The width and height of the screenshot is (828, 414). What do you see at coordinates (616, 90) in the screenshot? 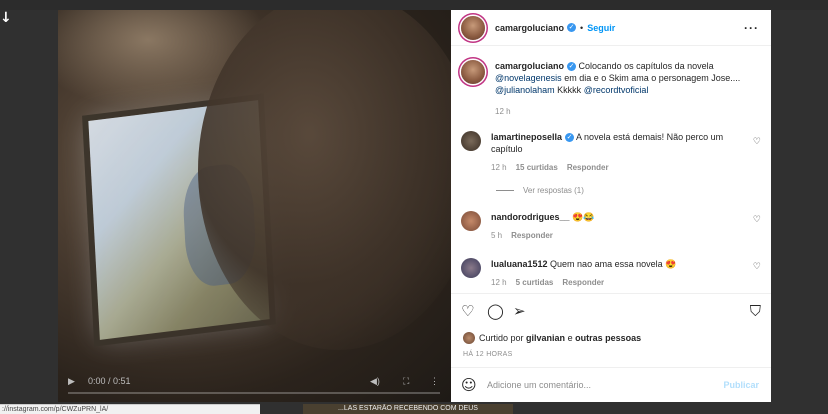
I see `mention-link: @recordtvoficial` at bounding box center [616, 90].